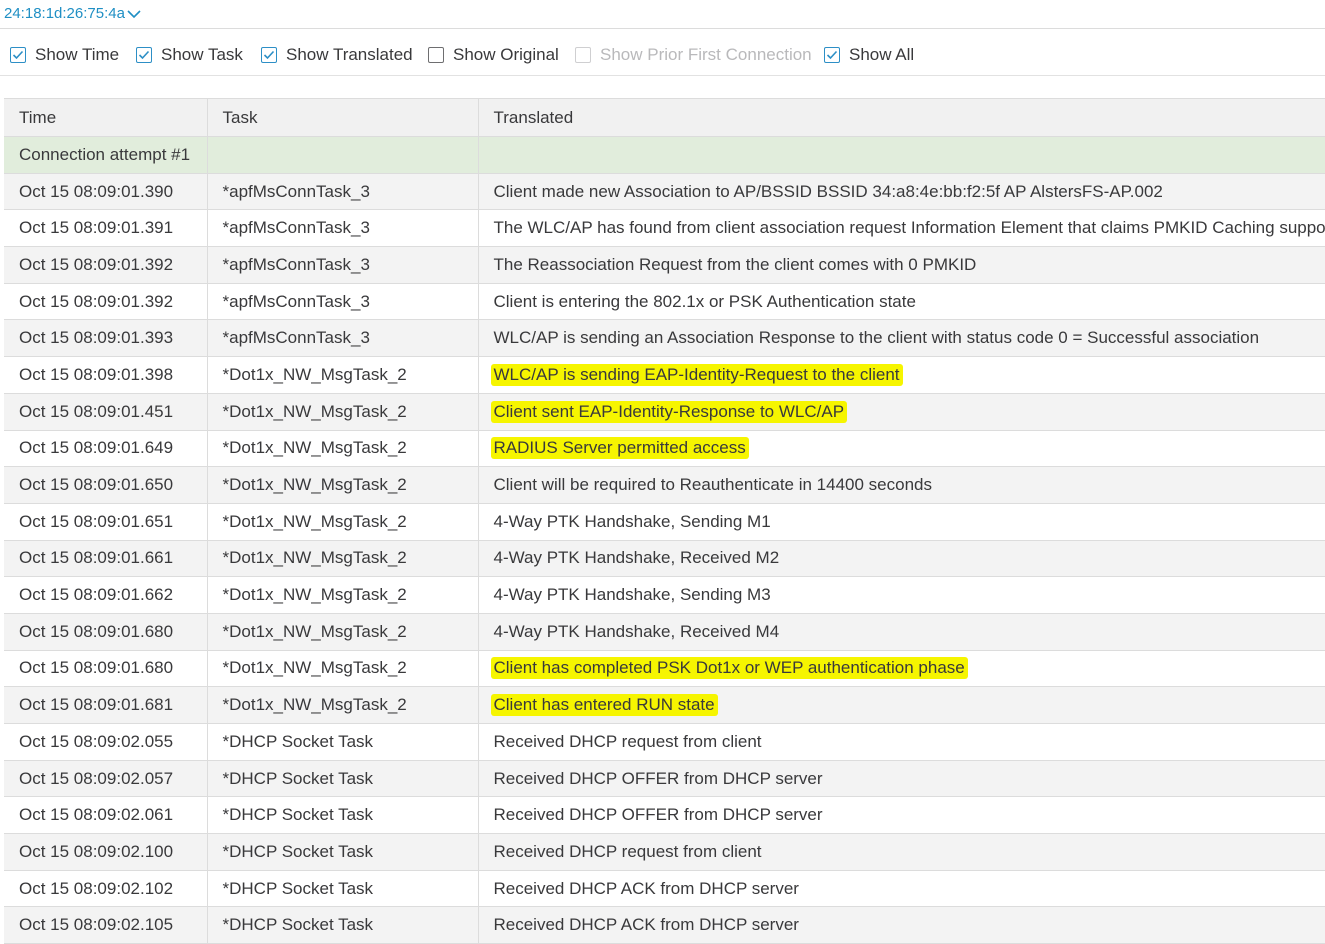 This screenshot has height=944, width=1325. What do you see at coordinates (105, 595) in the screenshot?
I see `time-cell: Oct 15 08:09:01.662` at bounding box center [105, 595].